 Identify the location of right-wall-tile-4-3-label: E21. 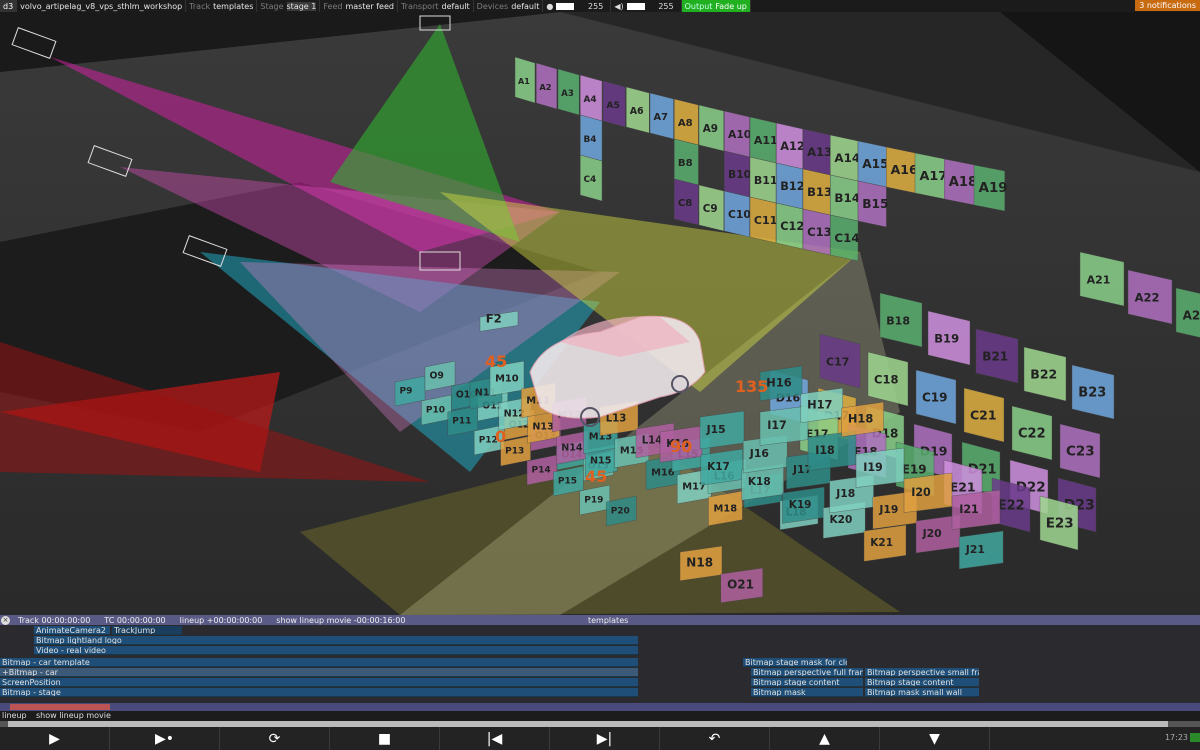
(963, 486).